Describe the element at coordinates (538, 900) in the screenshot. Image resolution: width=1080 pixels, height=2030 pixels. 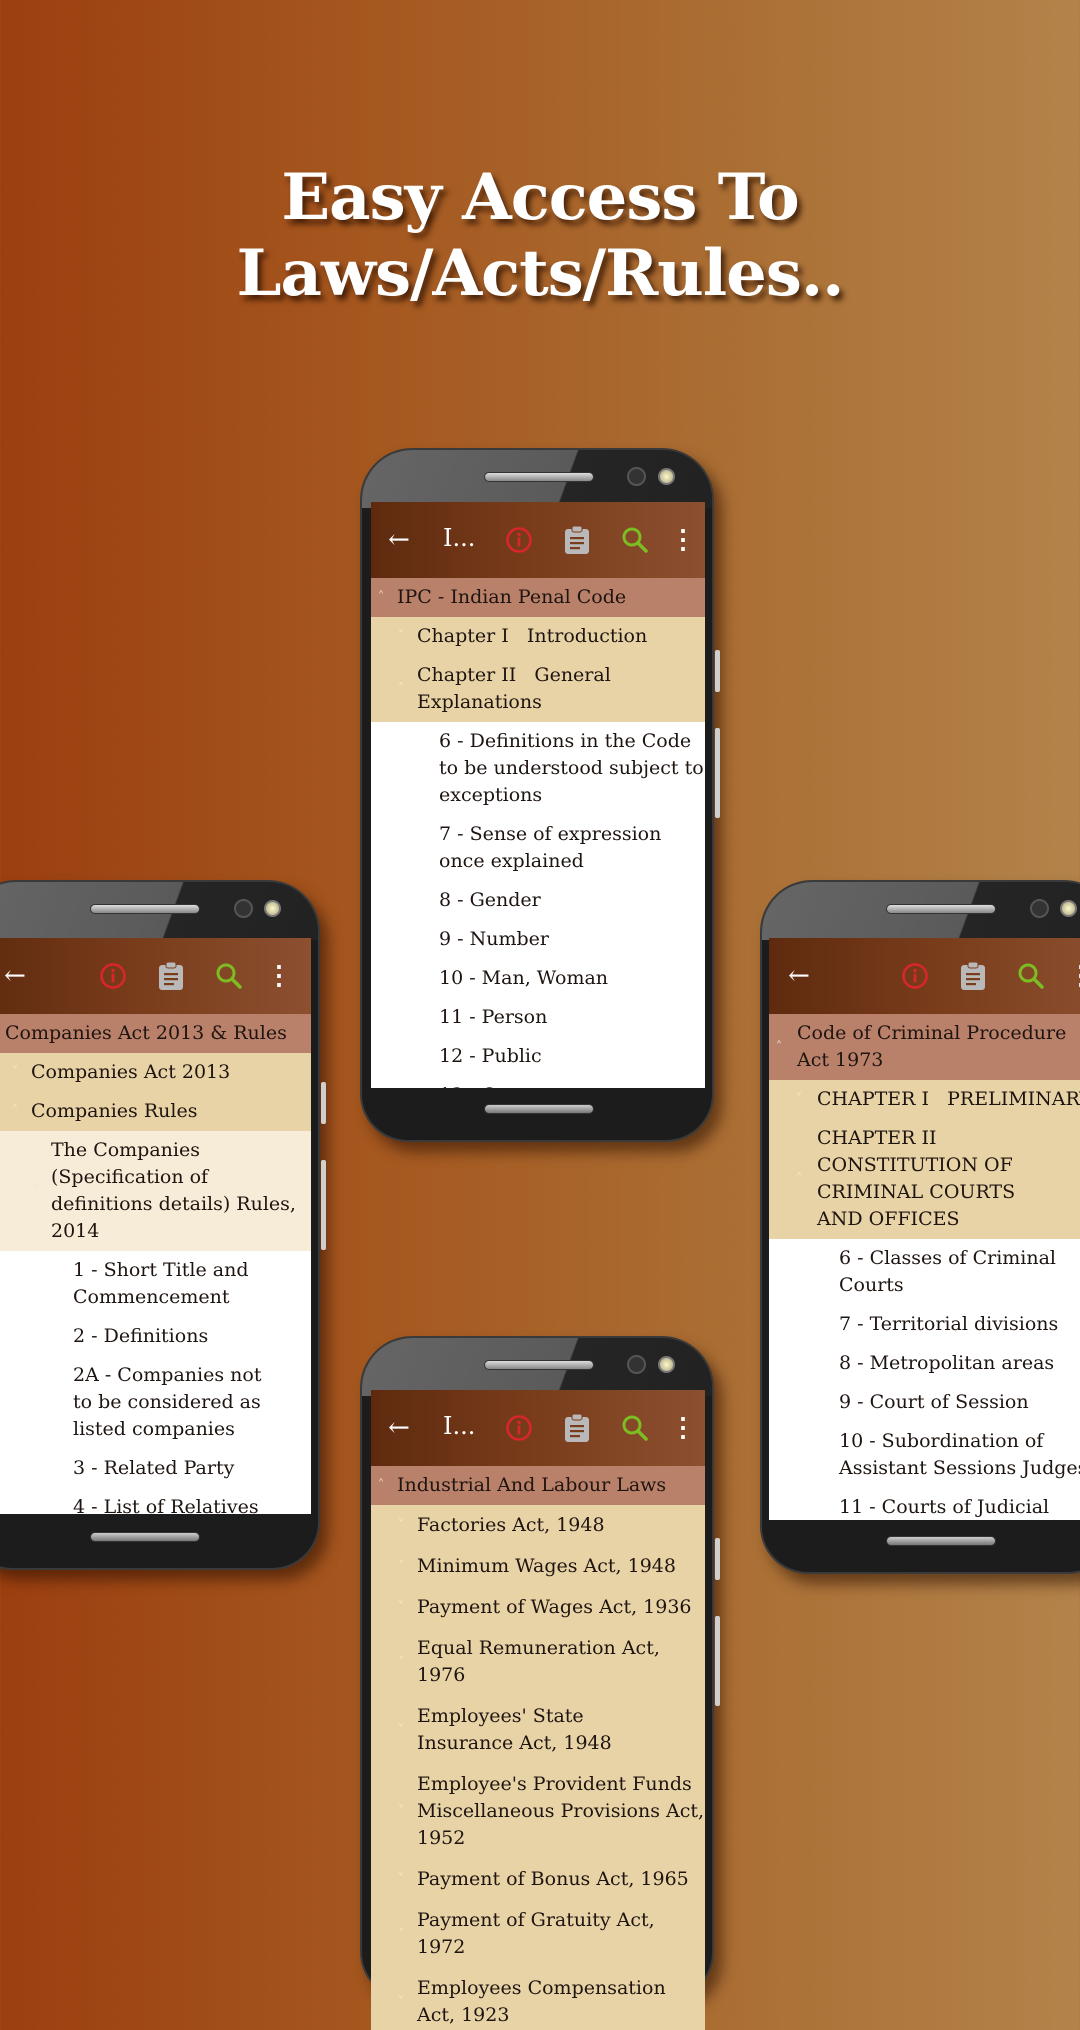
I see `tree-section: 8 - Gender` at that location.